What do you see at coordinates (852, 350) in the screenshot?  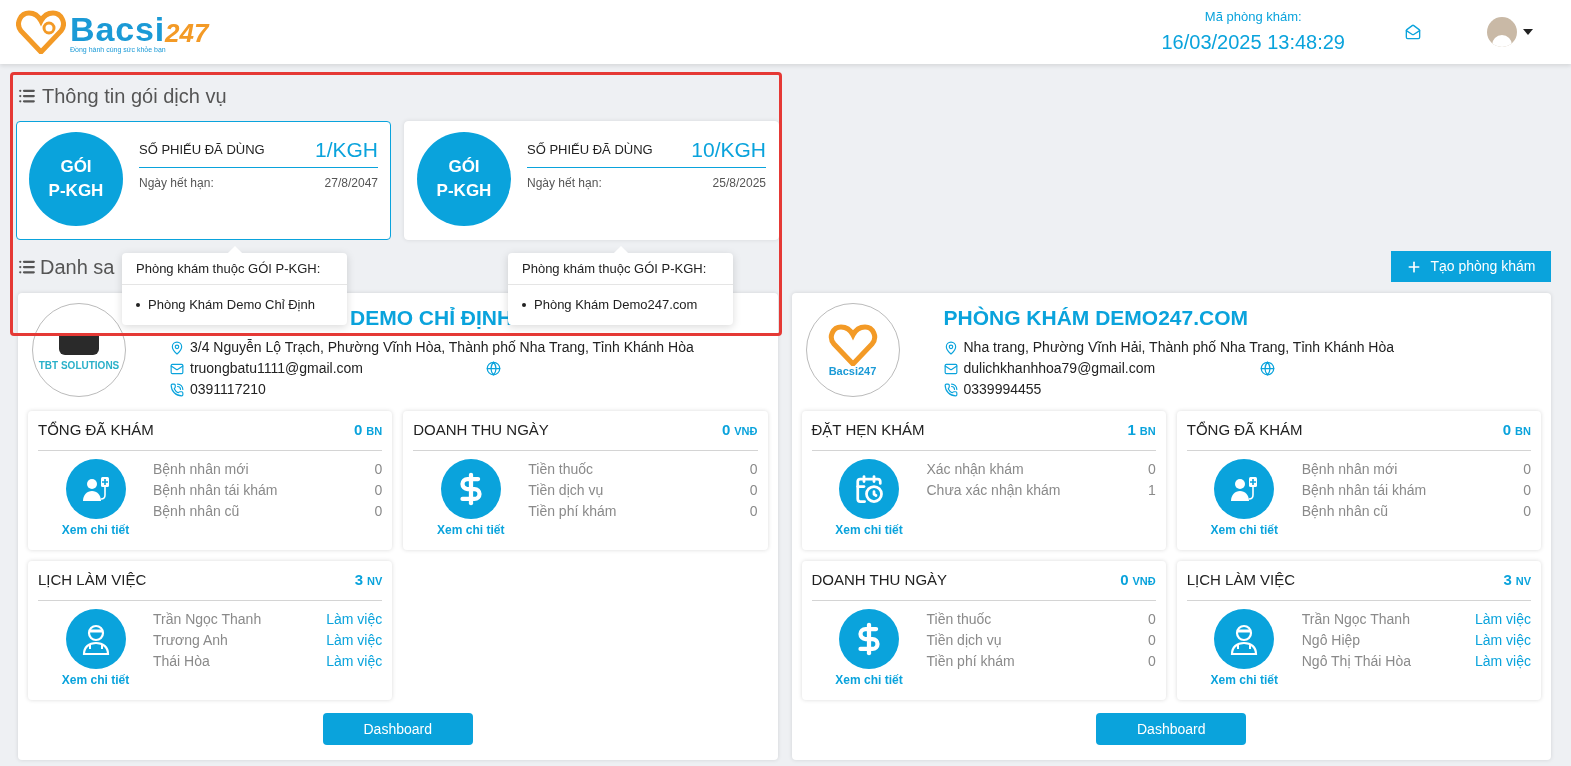 I see `clinic-logo: Bacsi247` at bounding box center [852, 350].